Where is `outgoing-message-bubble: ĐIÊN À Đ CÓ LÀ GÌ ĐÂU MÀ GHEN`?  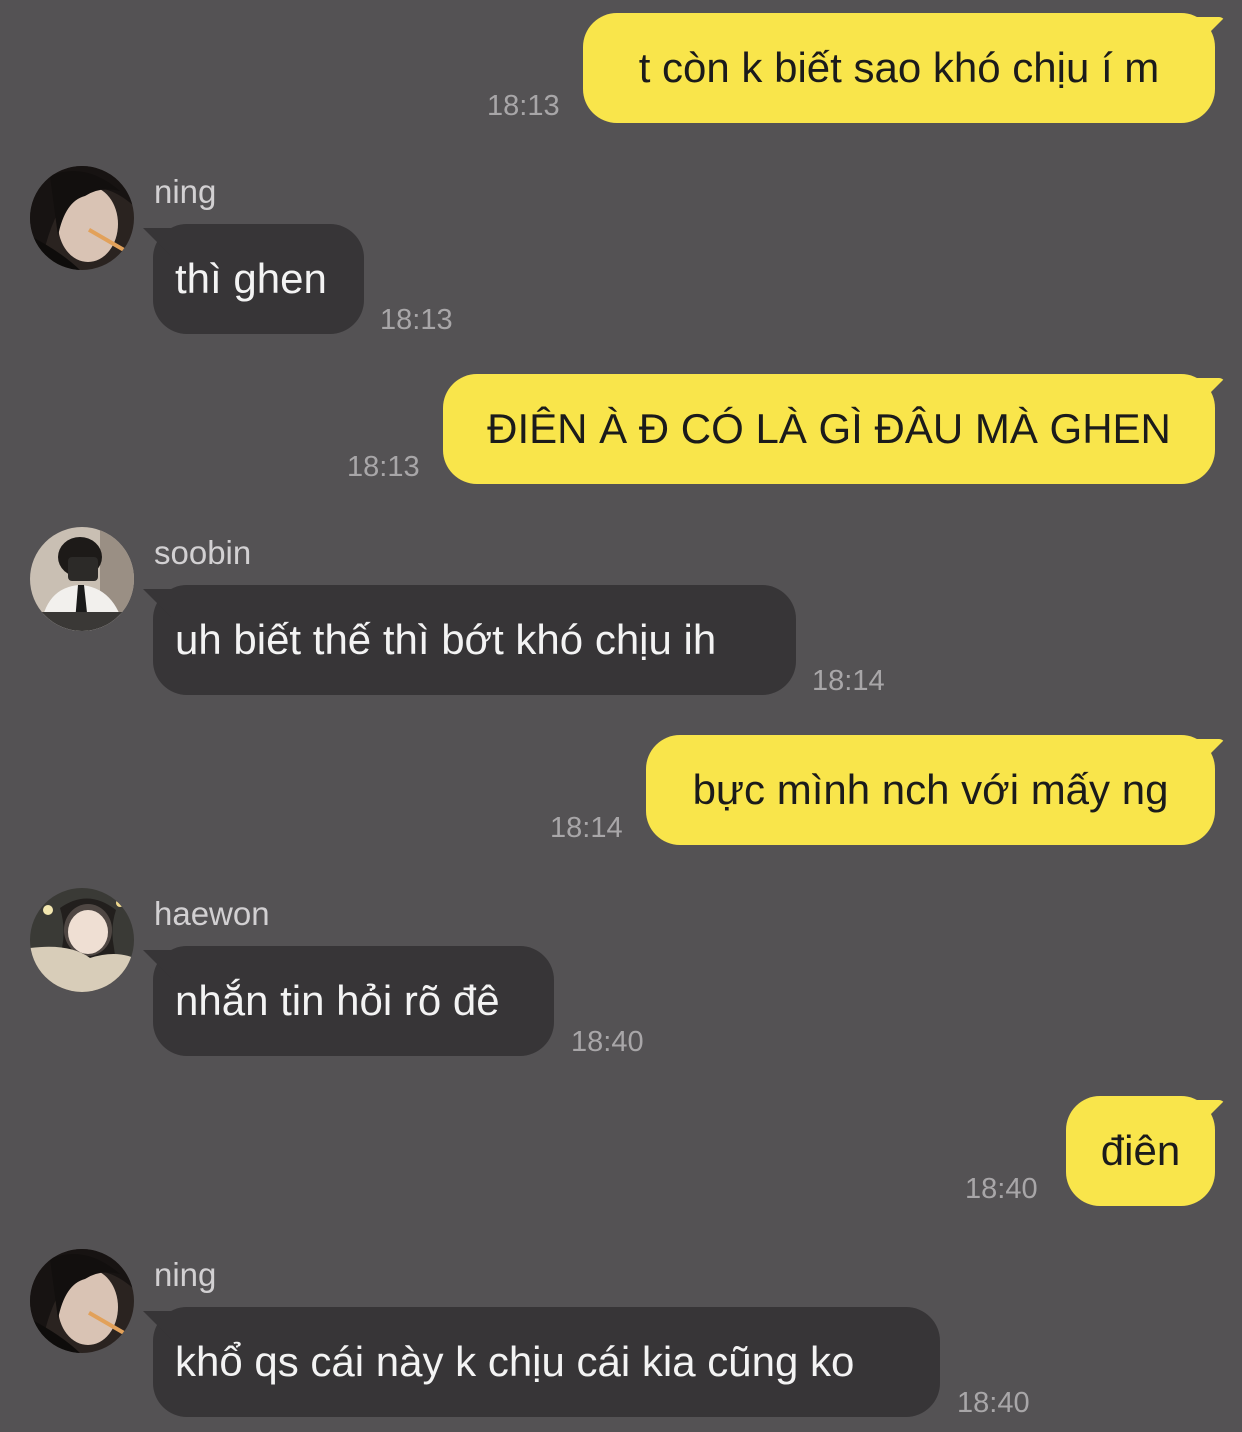 outgoing-message-bubble: ĐIÊN À Đ CÓ LÀ GÌ ĐÂU MÀ GHEN is located at coordinates (829, 429).